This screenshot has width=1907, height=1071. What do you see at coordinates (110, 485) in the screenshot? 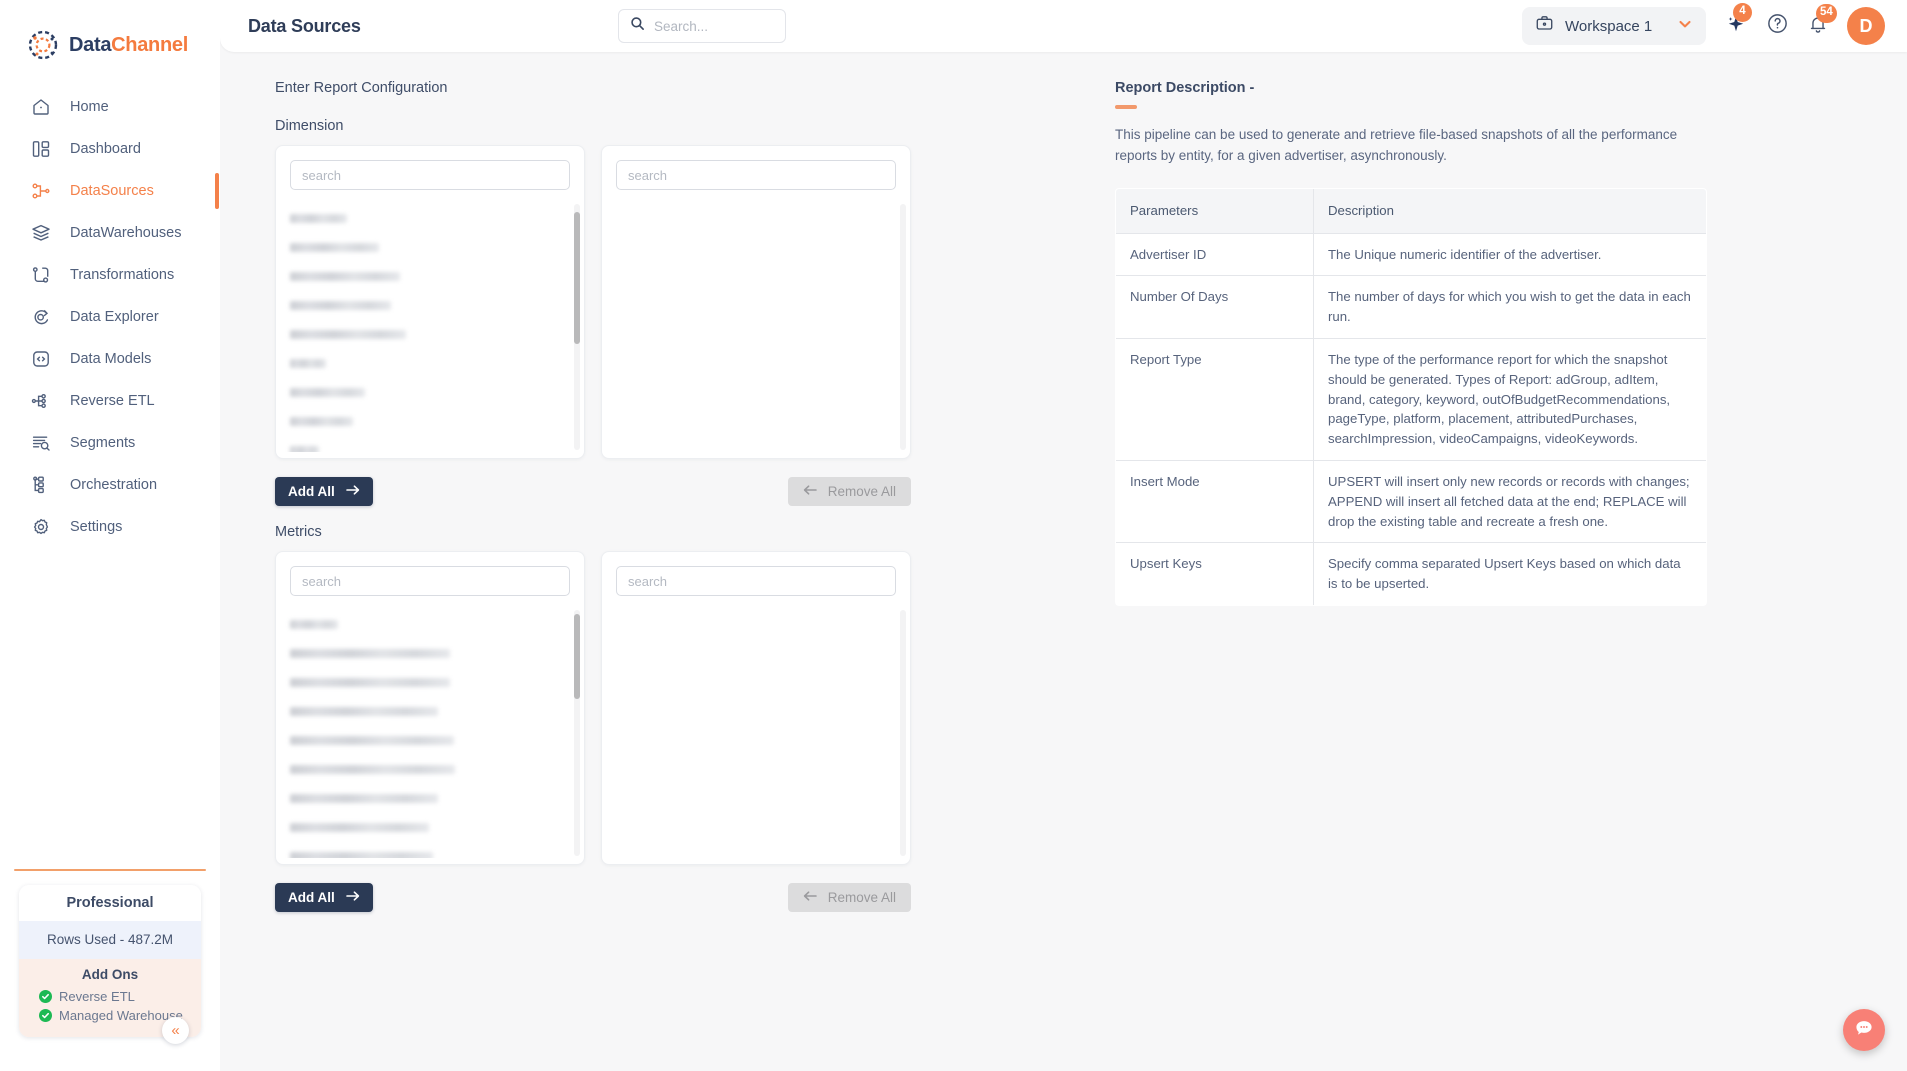
I see `sidebar-item-orchestration: Orchestration` at bounding box center [110, 485].